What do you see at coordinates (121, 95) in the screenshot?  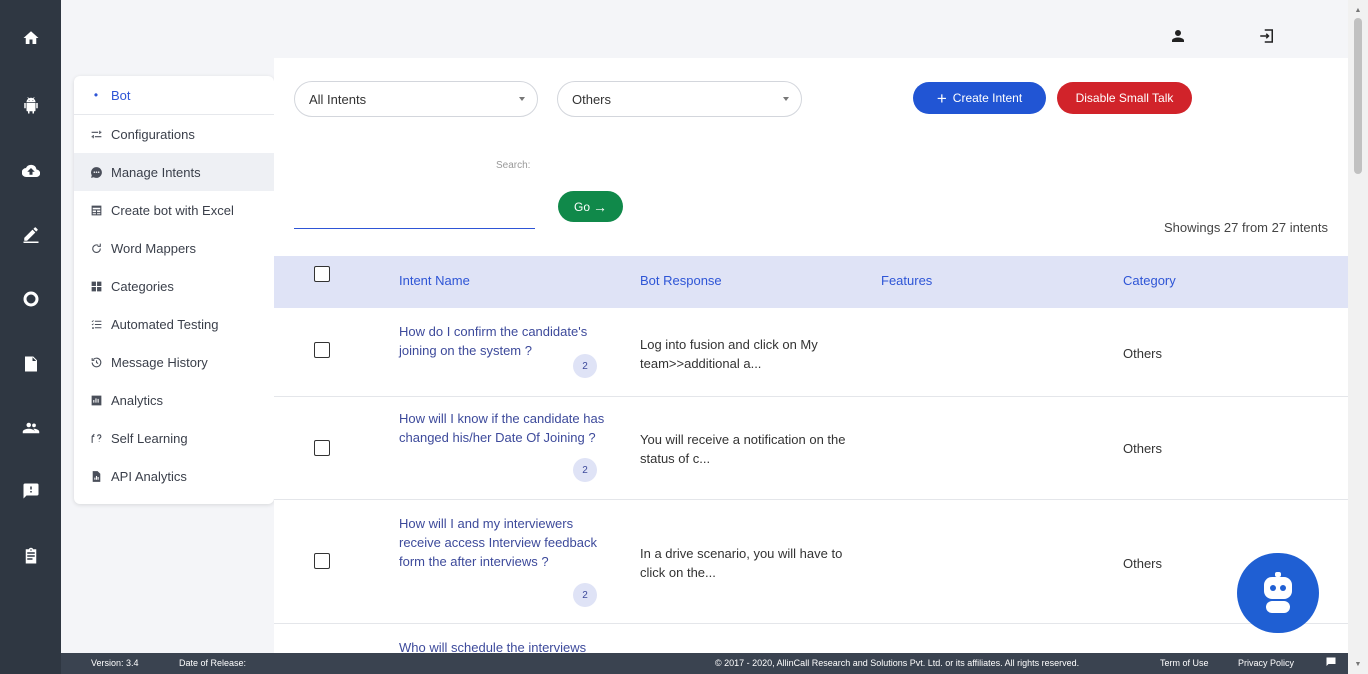 I see `menu-item-label: Bot` at bounding box center [121, 95].